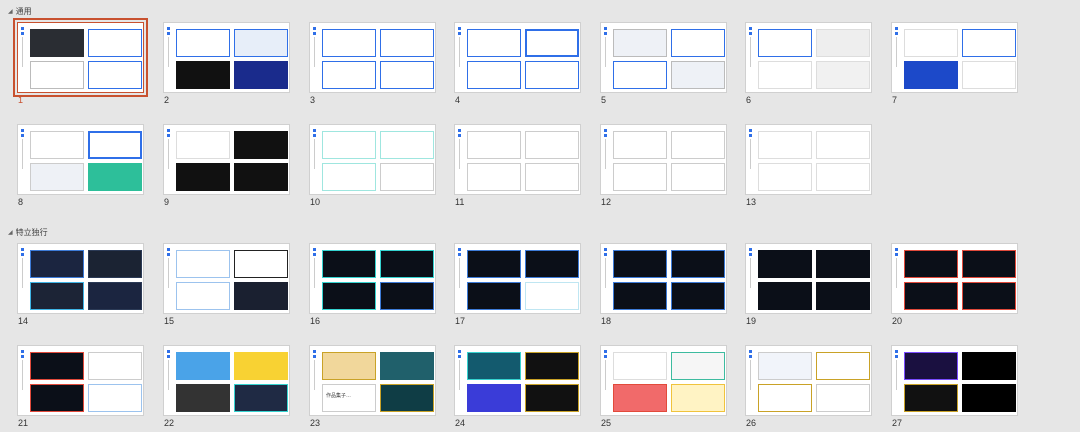  Describe the element at coordinates (315, 202) in the screenshot. I see `slide-number: 10` at that location.